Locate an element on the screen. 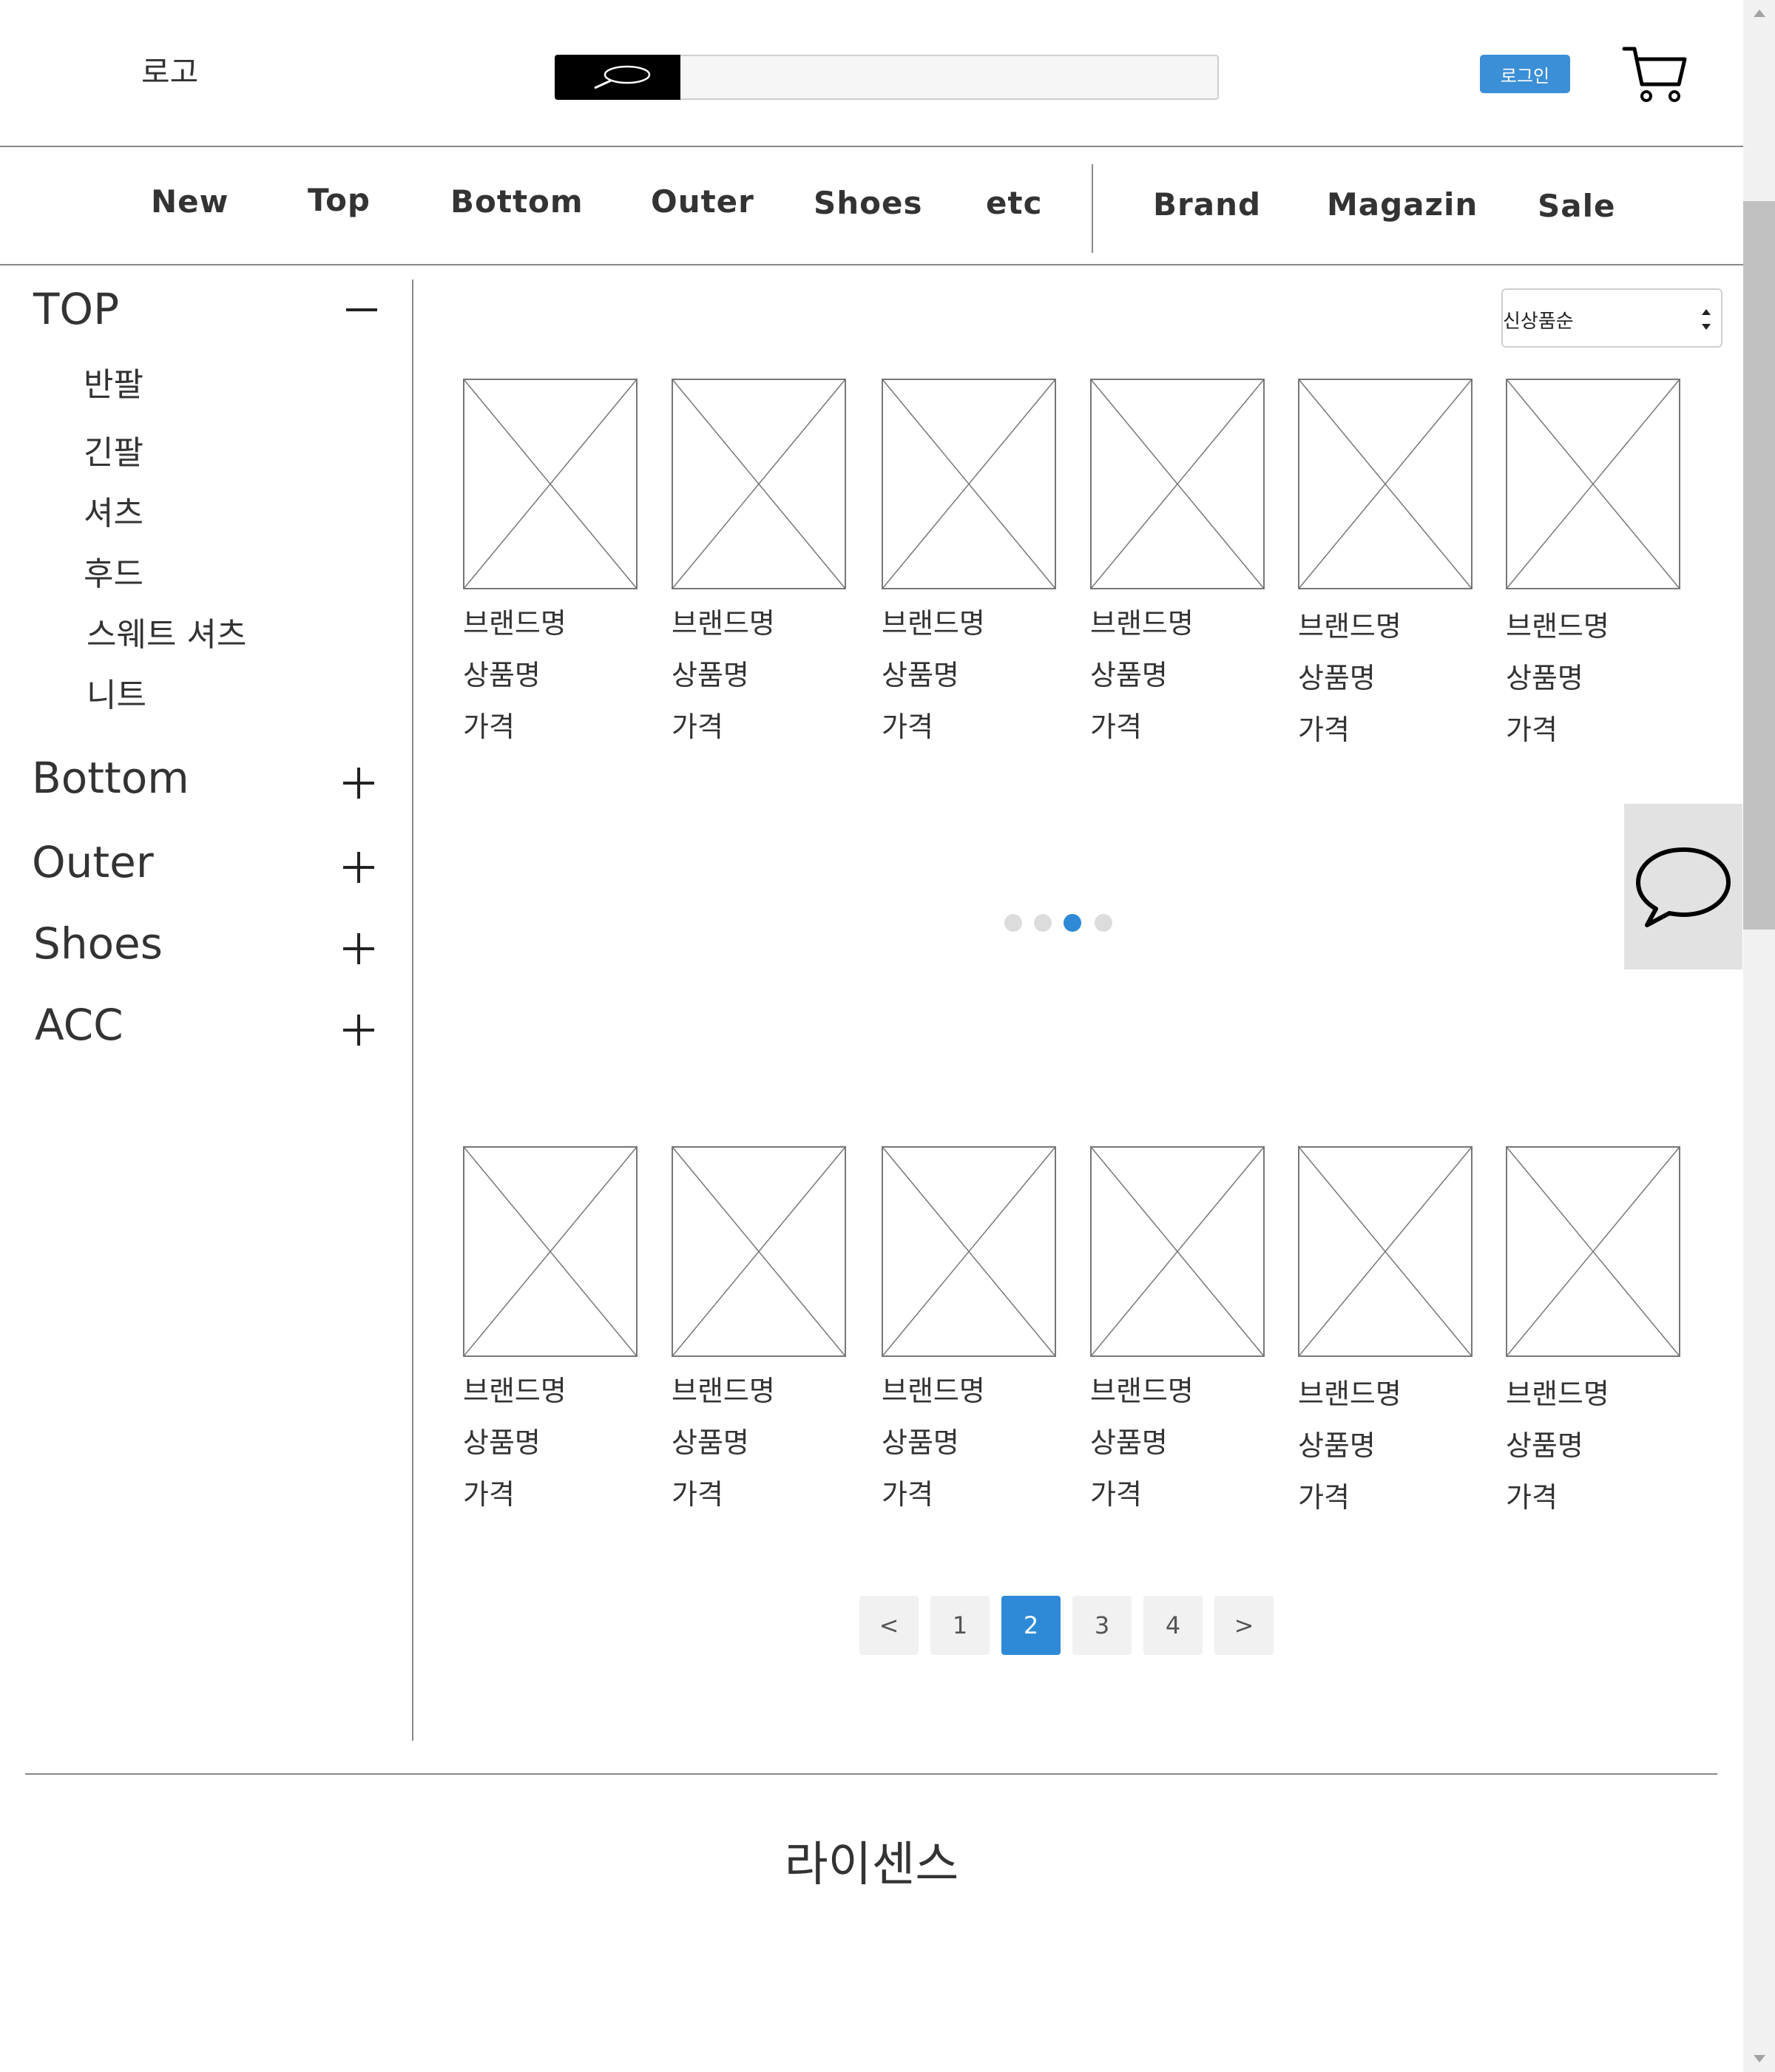  search-input is located at coordinates (949, 77).